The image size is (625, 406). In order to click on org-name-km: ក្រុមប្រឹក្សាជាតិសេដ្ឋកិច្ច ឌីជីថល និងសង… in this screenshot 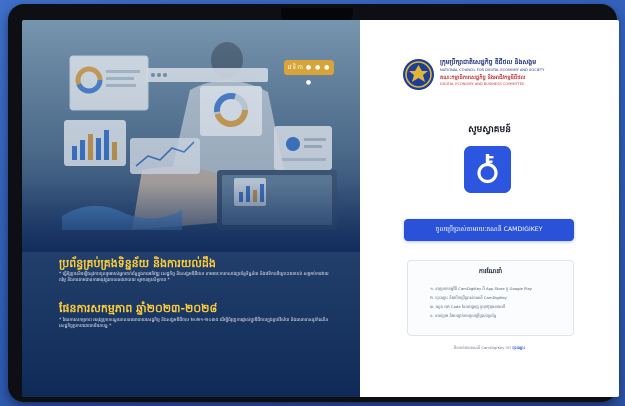, I will do `click(488, 62)`.